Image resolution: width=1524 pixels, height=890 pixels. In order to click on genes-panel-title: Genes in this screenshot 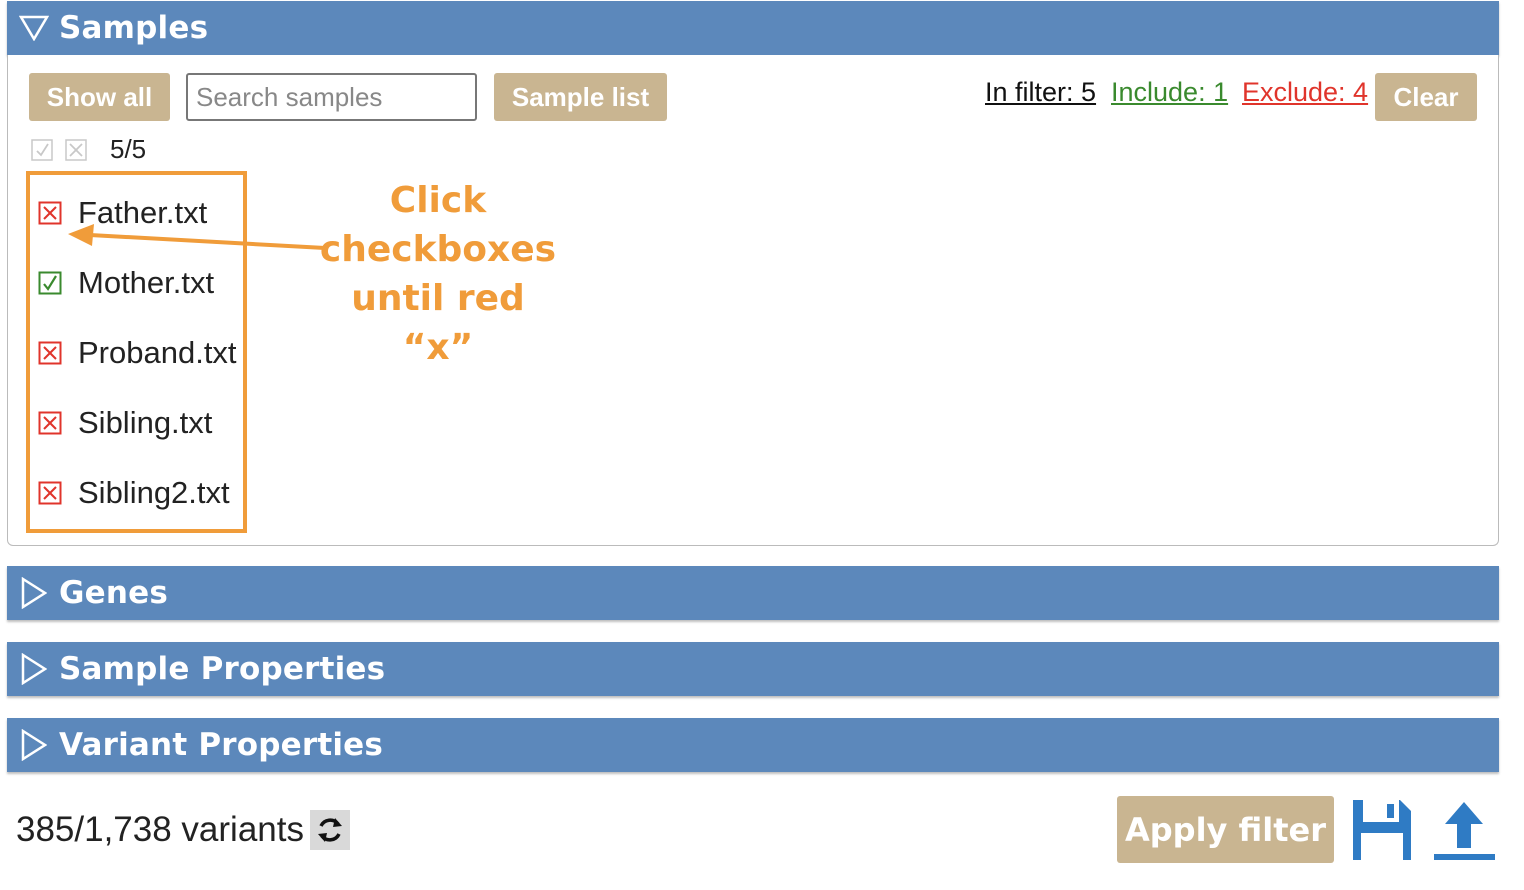, I will do `click(114, 593)`.